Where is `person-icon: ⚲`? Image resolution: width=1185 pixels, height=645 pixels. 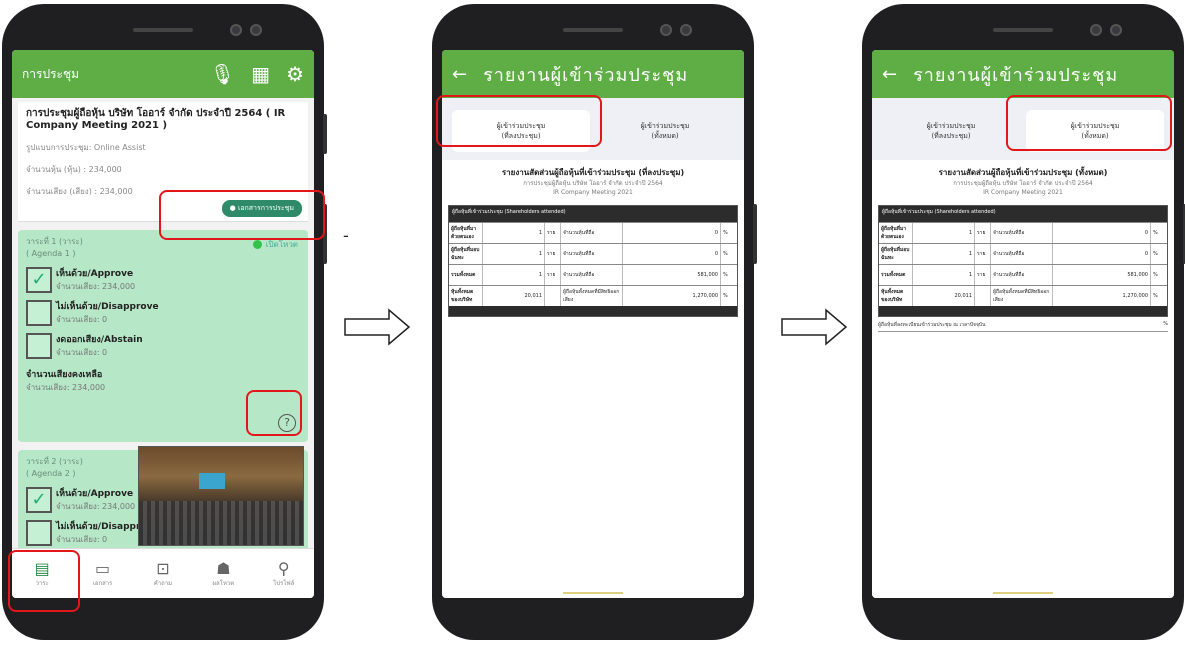
person-icon: ⚲ is located at coordinates (283, 568).